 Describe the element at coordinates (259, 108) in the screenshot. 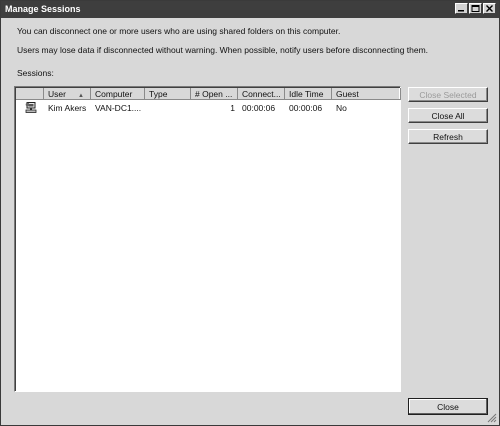

I see `cell-connected-time: 00:00:06` at that location.